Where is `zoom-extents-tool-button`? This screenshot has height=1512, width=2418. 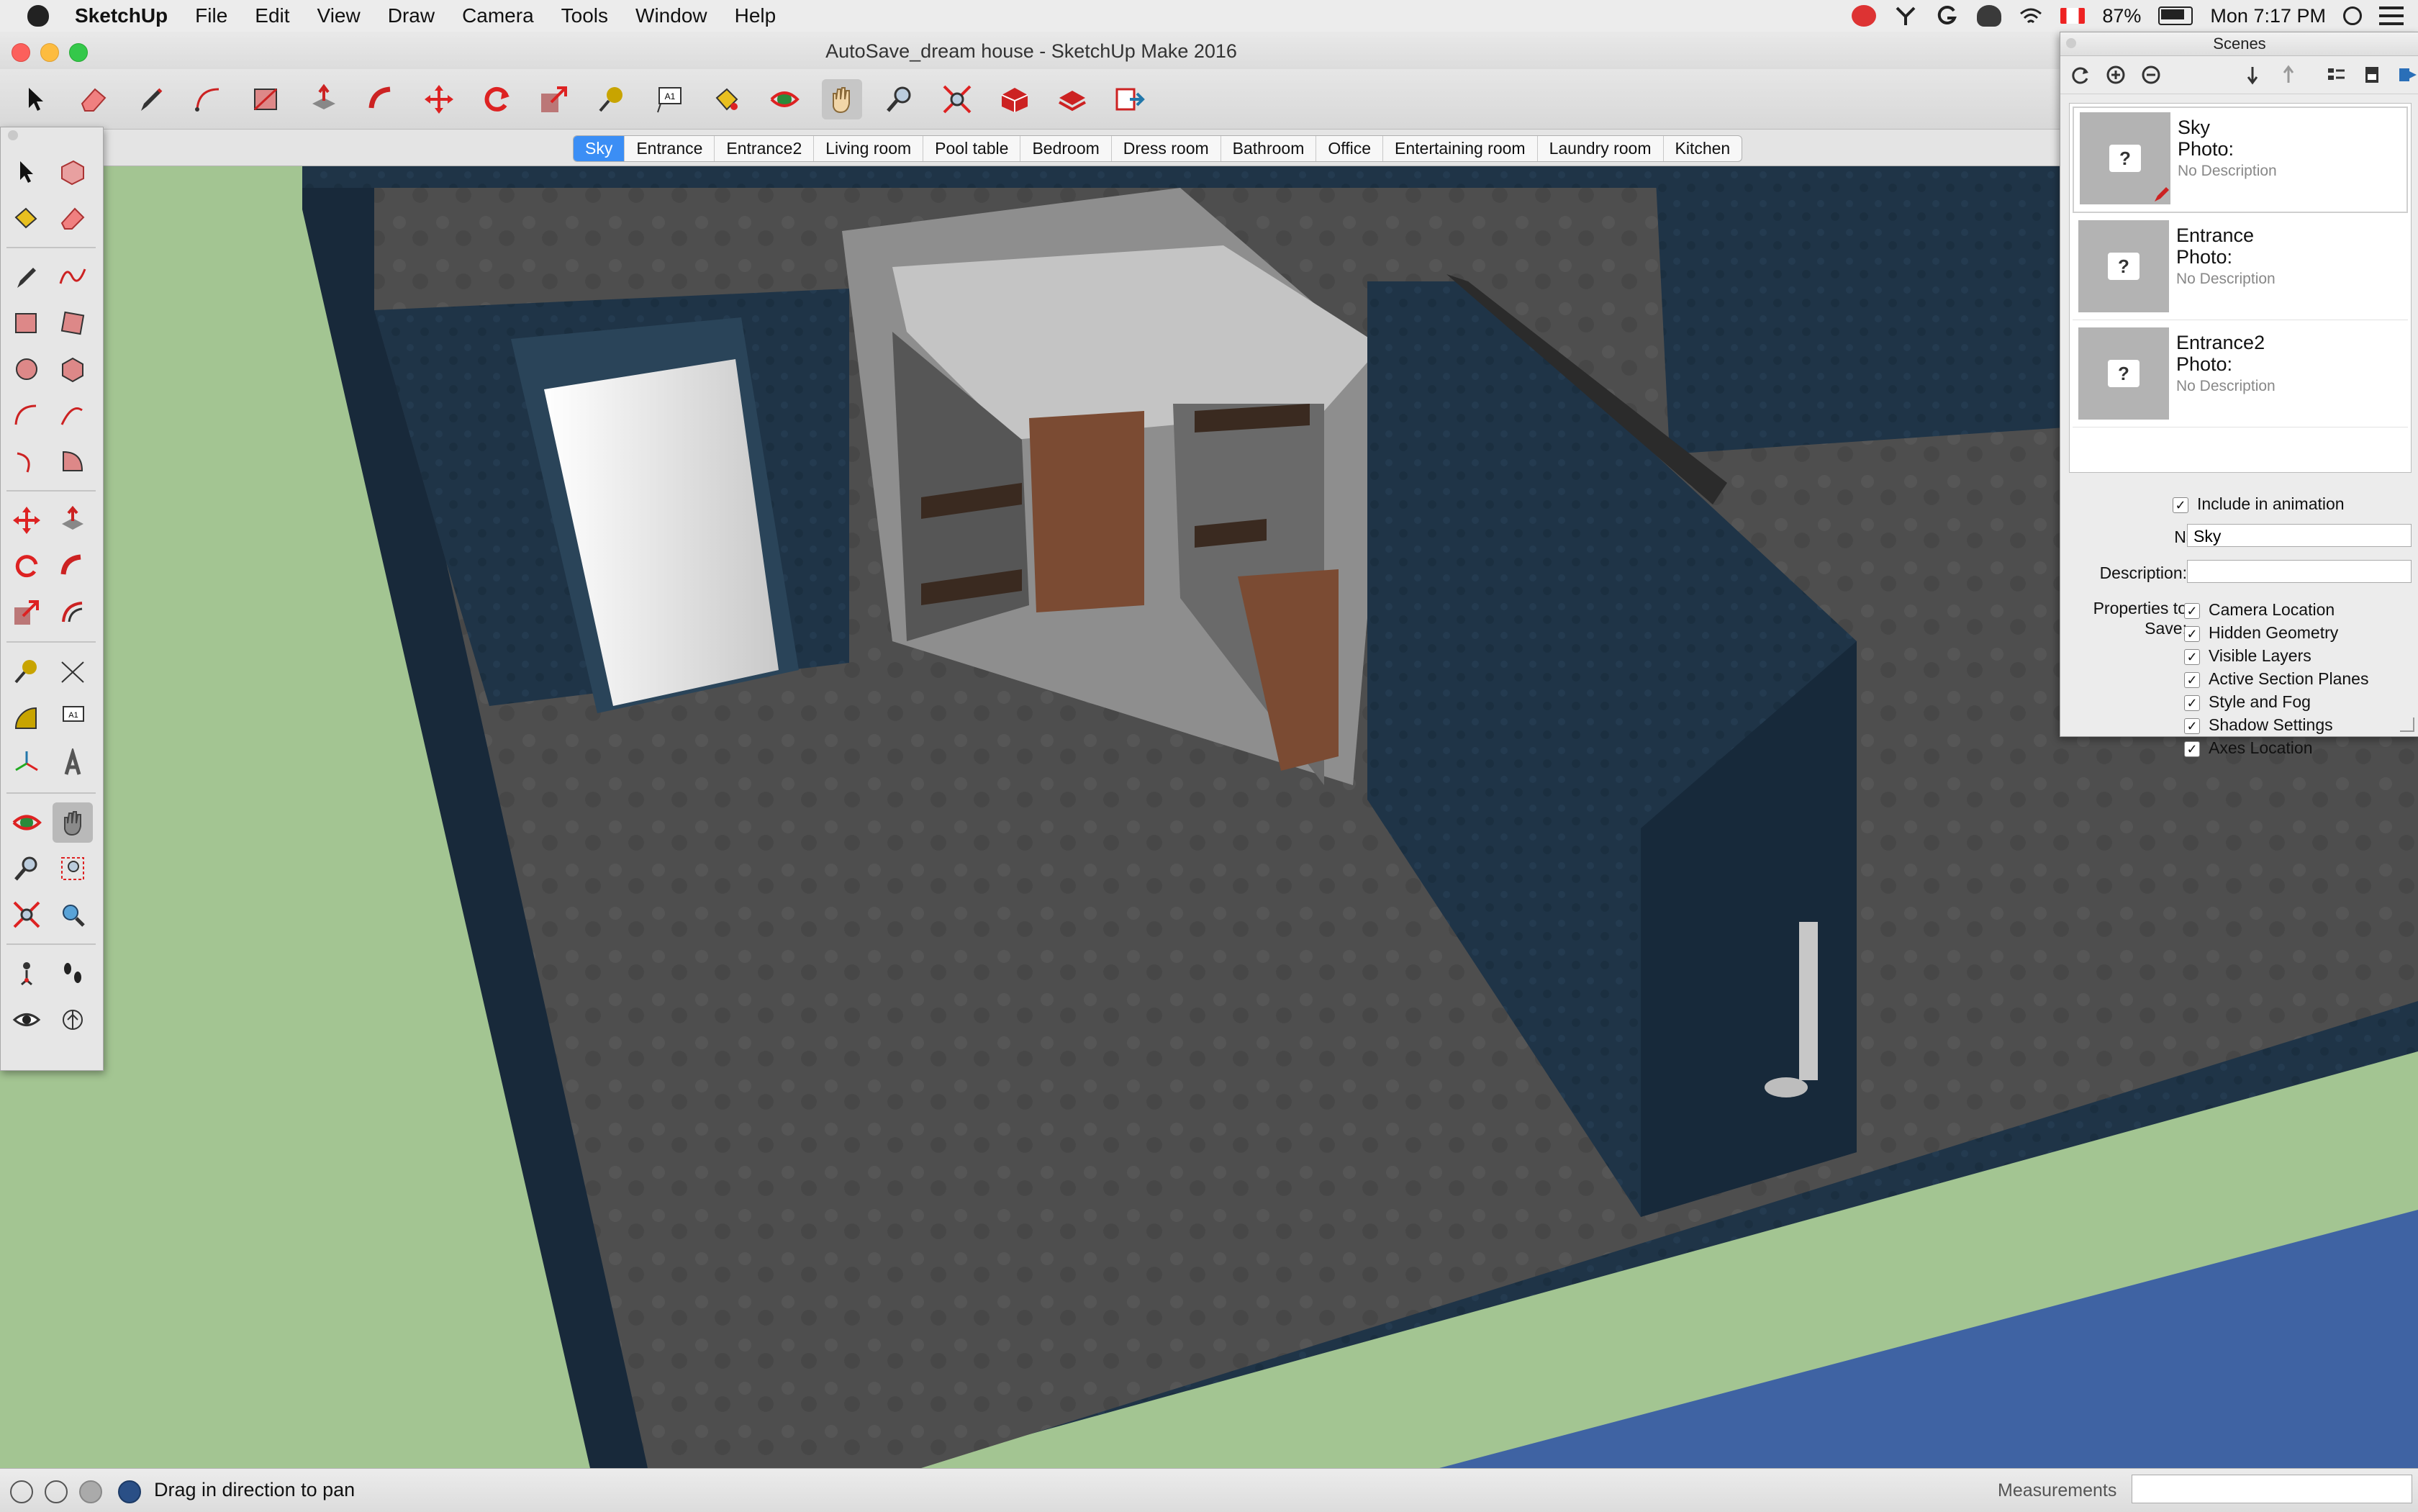 zoom-extents-tool-button is located at coordinates (957, 99).